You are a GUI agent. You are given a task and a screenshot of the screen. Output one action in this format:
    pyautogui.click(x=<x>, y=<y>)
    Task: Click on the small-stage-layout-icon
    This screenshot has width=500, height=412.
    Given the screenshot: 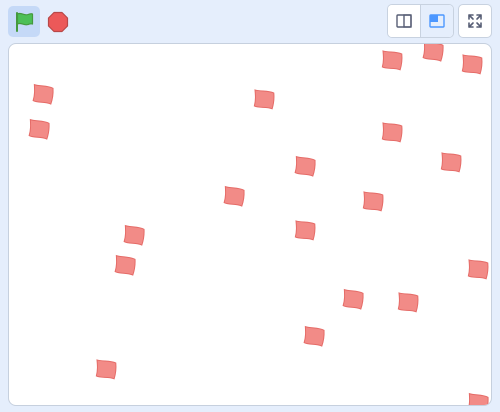 What is the action you would take?
    pyautogui.click(x=404, y=21)
    